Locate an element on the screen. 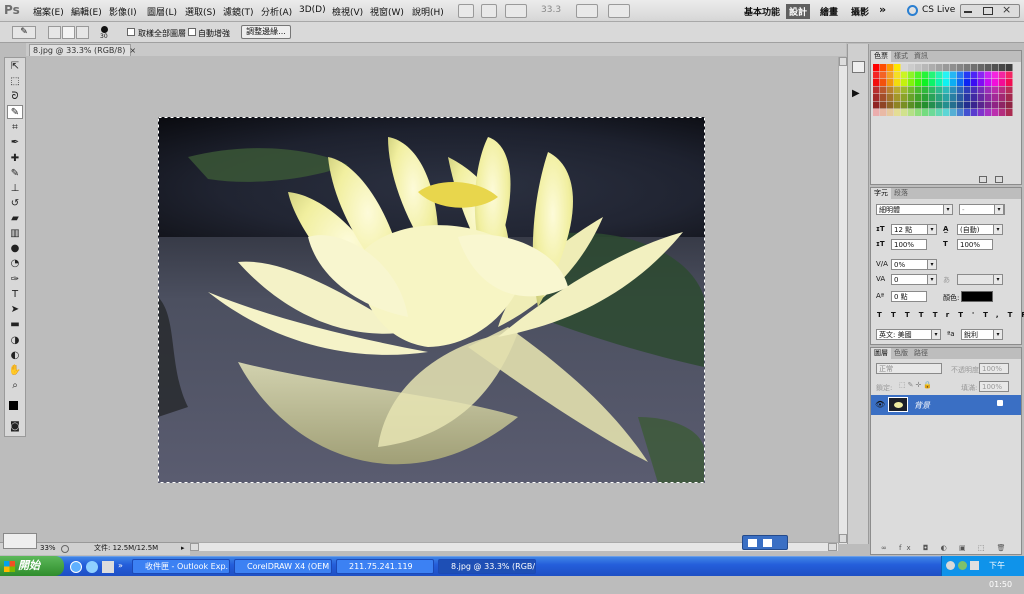 This screenshot has height=594, width=1024. mini-view-icon is located at coordinates (20, 541).